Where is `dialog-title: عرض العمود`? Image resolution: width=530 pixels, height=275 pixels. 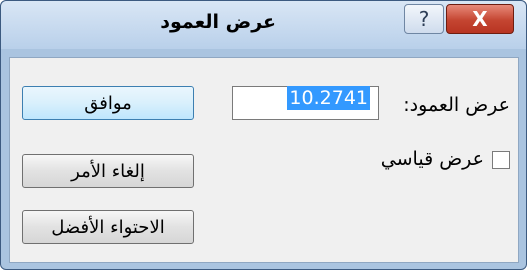 dialog-title: عرض العمود is located at coordinates (218, 22).